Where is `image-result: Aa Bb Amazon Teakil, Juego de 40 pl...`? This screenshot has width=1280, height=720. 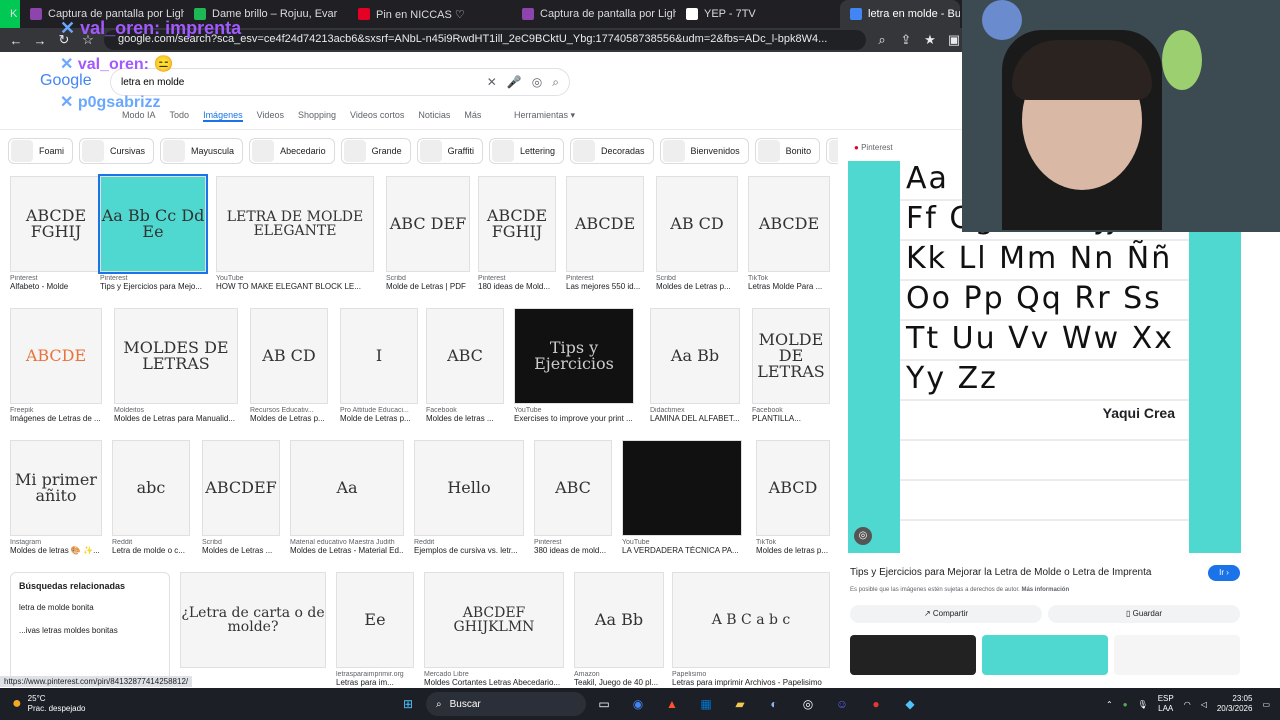 image-result: Aa Bb Amazon Teakil, Juego de 40 pl... is located at coordinates (619, 629).